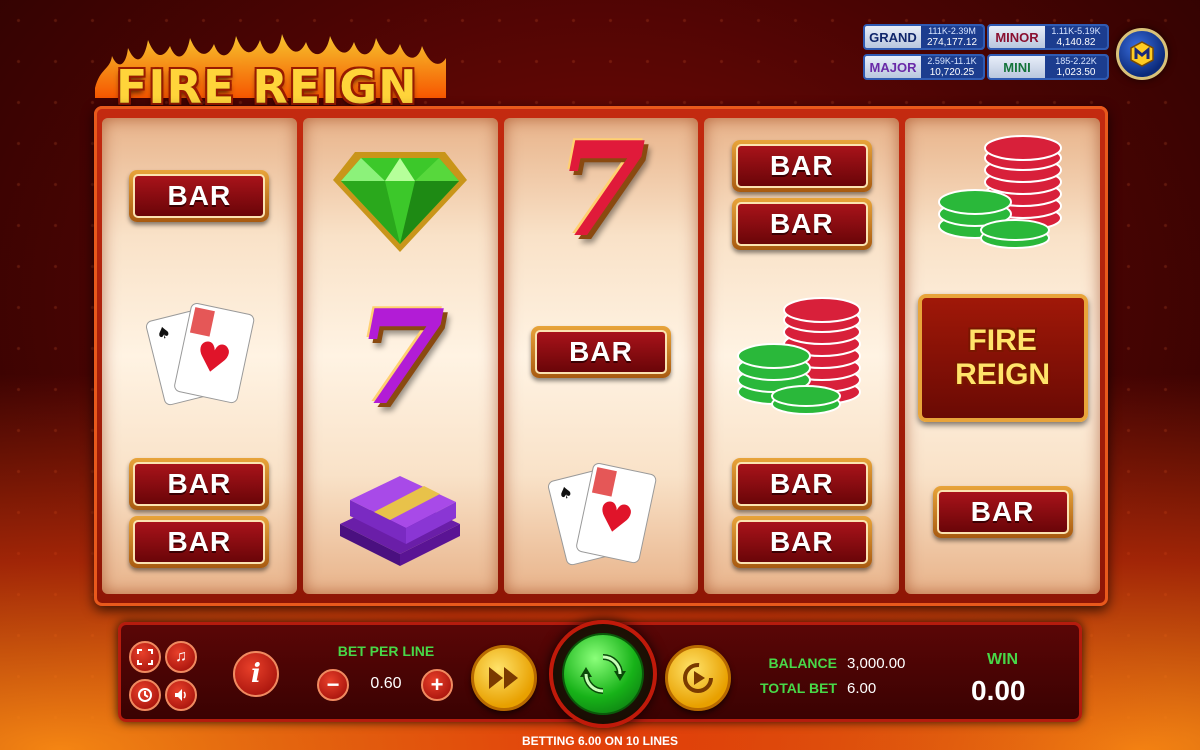 The image size is (1200, 750). I want to click on jackpot-grand-label: GRAND, so click(893, 37).